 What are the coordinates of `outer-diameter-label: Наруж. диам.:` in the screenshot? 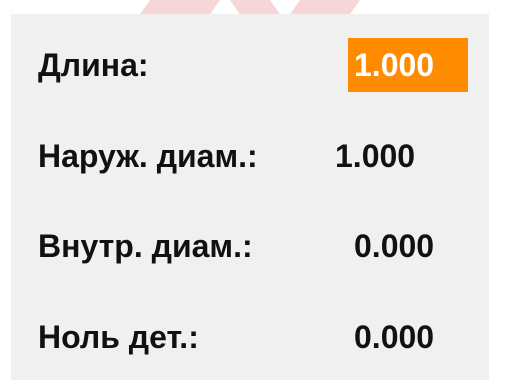 It's located at (148, 156).